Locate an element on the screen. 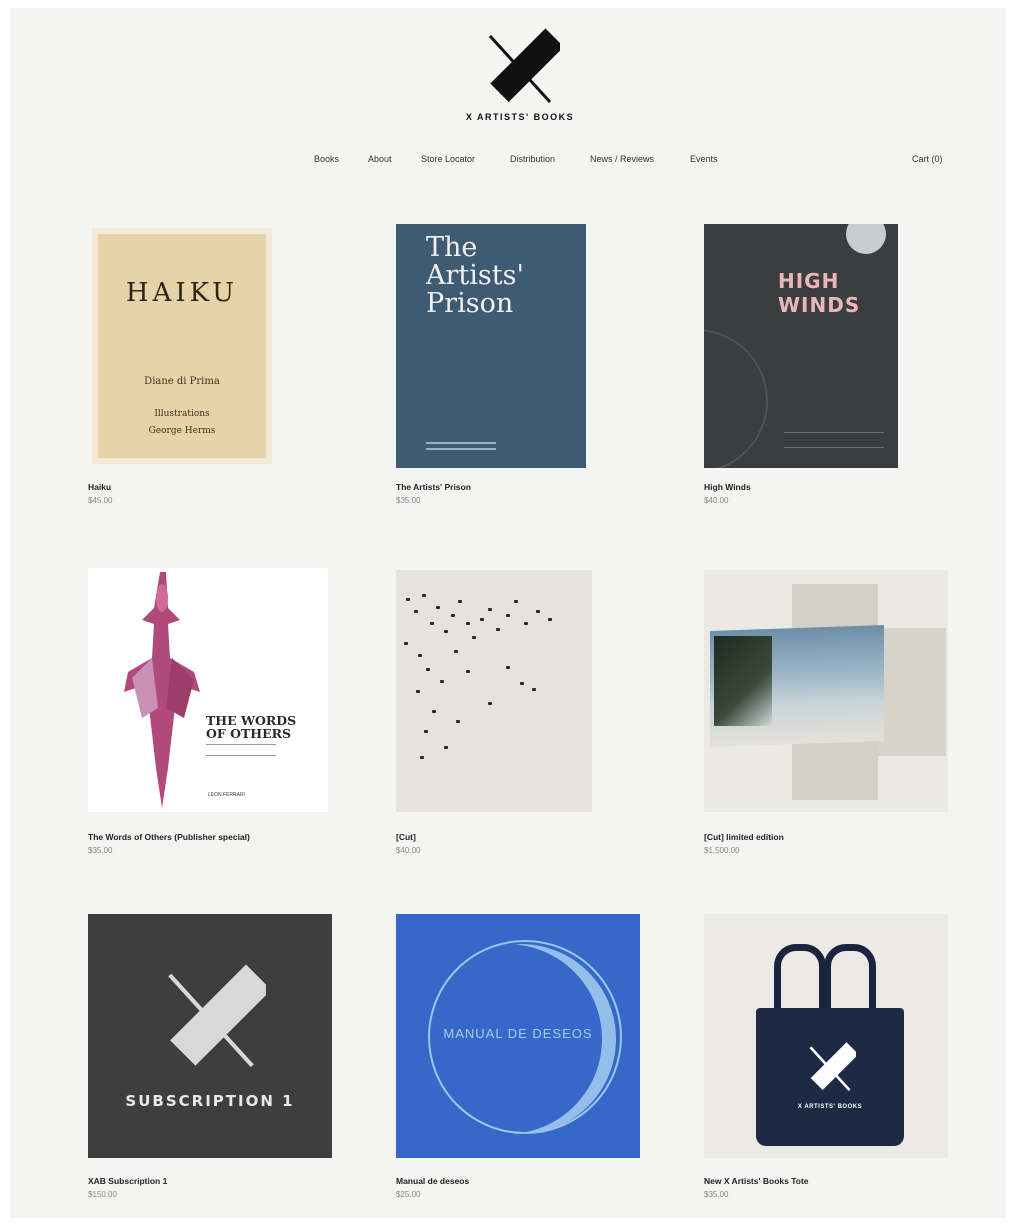 The image size is (1010, 1224). product-image: HIGH WINDS is located at coordinates (801, 346).